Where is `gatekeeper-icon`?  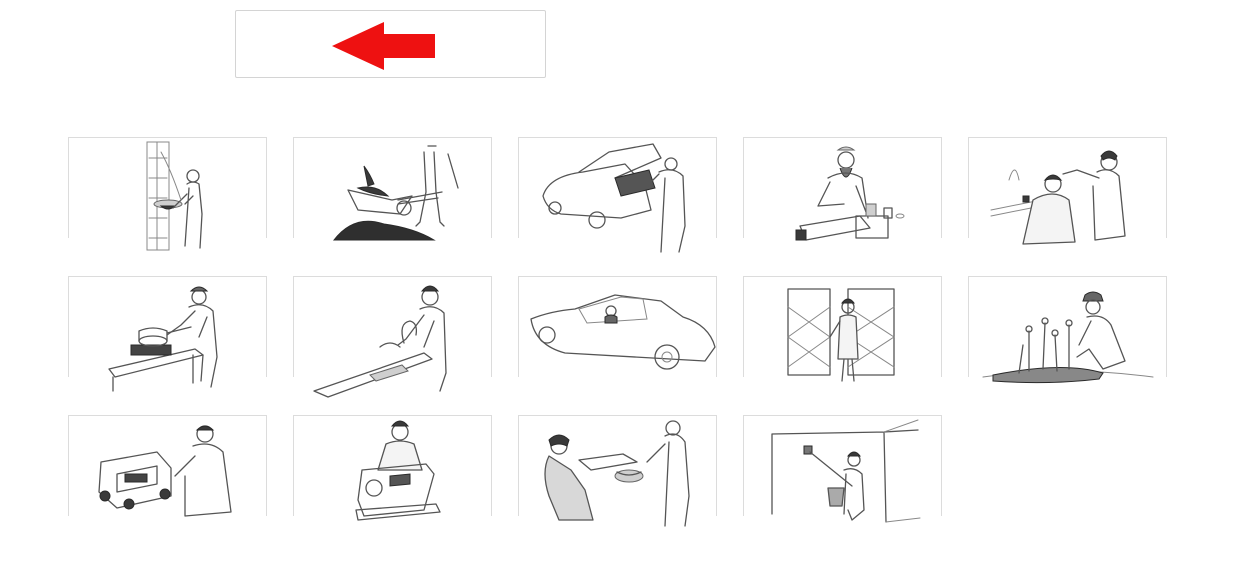 gatekeeper-icon is located at coordinates (841, 335).